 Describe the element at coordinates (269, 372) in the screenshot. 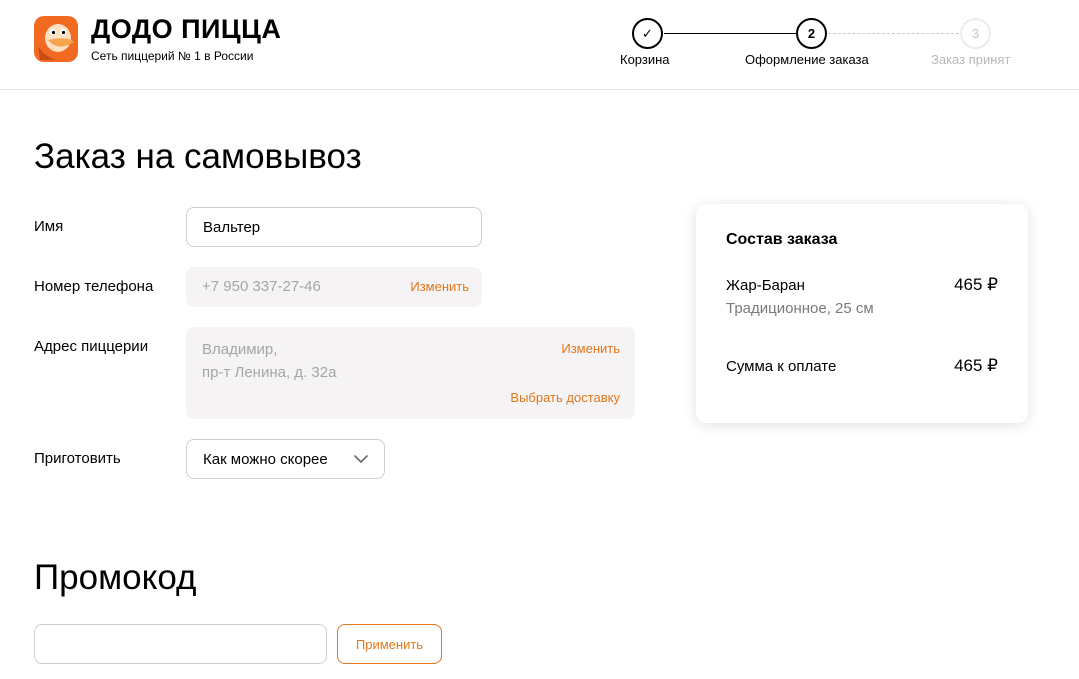

I see `address-line-street: пр-т Ленина, д. 32а` at that location.